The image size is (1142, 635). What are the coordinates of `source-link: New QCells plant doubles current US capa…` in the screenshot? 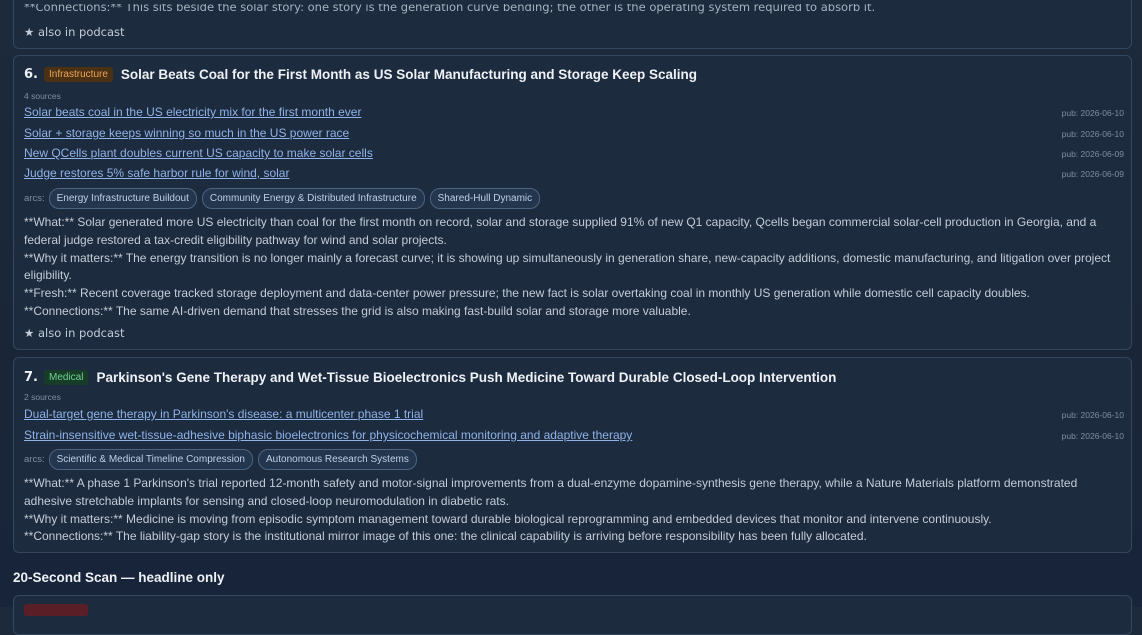 It's located at (198, 153).